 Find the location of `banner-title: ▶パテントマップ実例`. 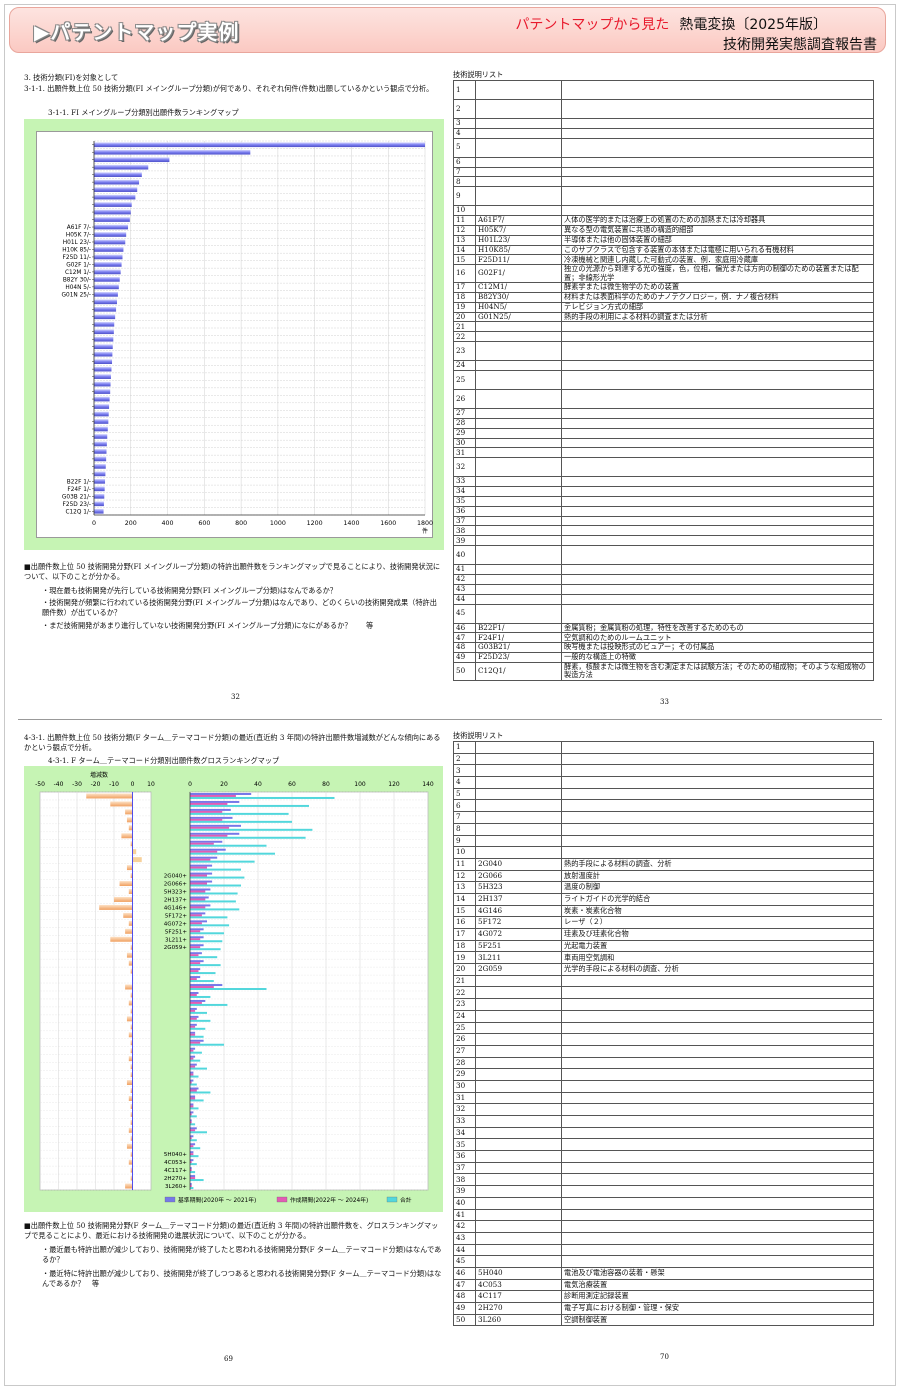

banner-title: ▶パテントマップ実例 is located at coordinates (136, 30).